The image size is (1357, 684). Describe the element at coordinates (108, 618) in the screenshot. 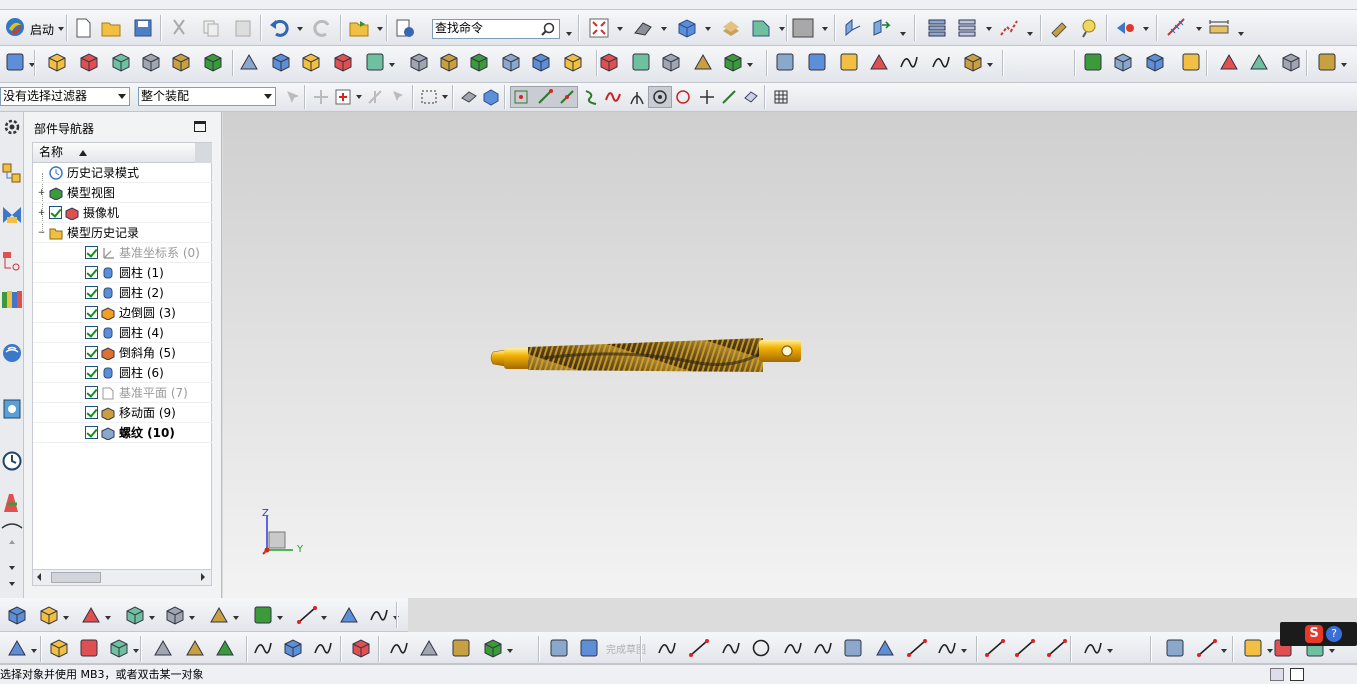

I see `projected-view-dropdown` at that location.